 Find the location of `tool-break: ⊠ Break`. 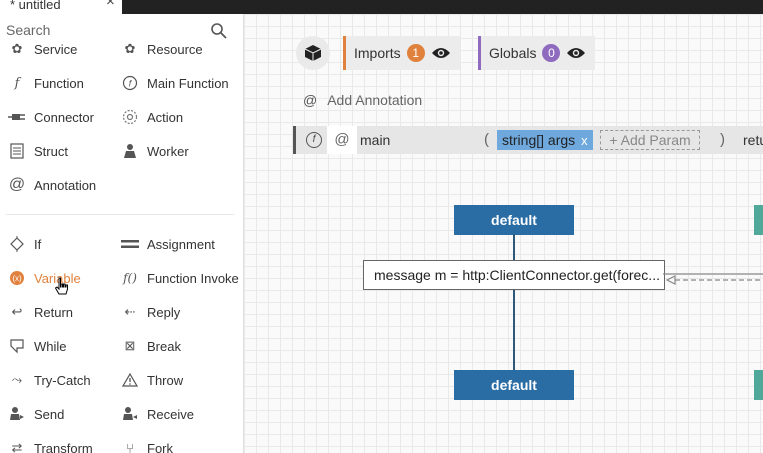

tool-break: ⊠ Break is located at coordinates (151, 346).